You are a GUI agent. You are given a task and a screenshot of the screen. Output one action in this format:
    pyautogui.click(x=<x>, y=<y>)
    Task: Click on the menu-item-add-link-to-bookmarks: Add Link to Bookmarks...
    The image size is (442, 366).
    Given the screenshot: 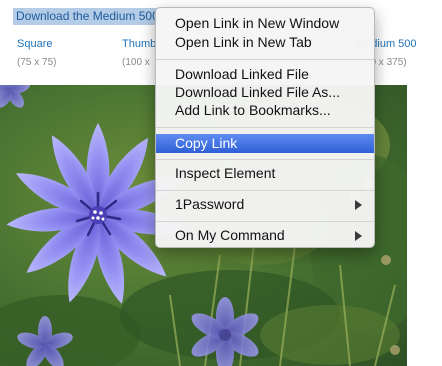 What is the action you would take?
    pyautogui.click(x=265, y=110)
    